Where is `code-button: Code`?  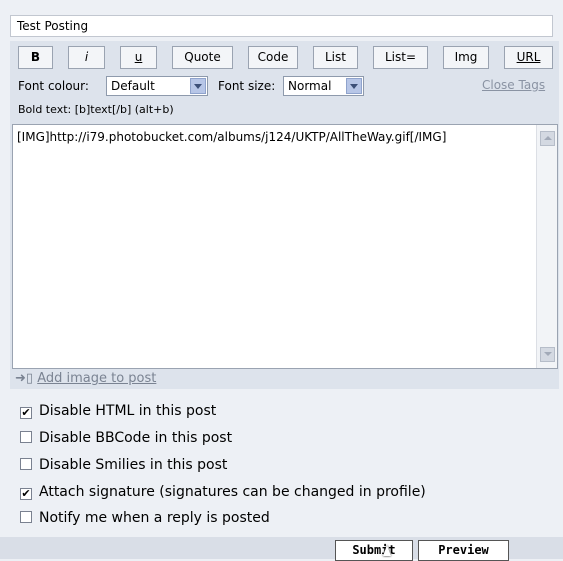 code-button: Code is located at coordinates (273, 57).